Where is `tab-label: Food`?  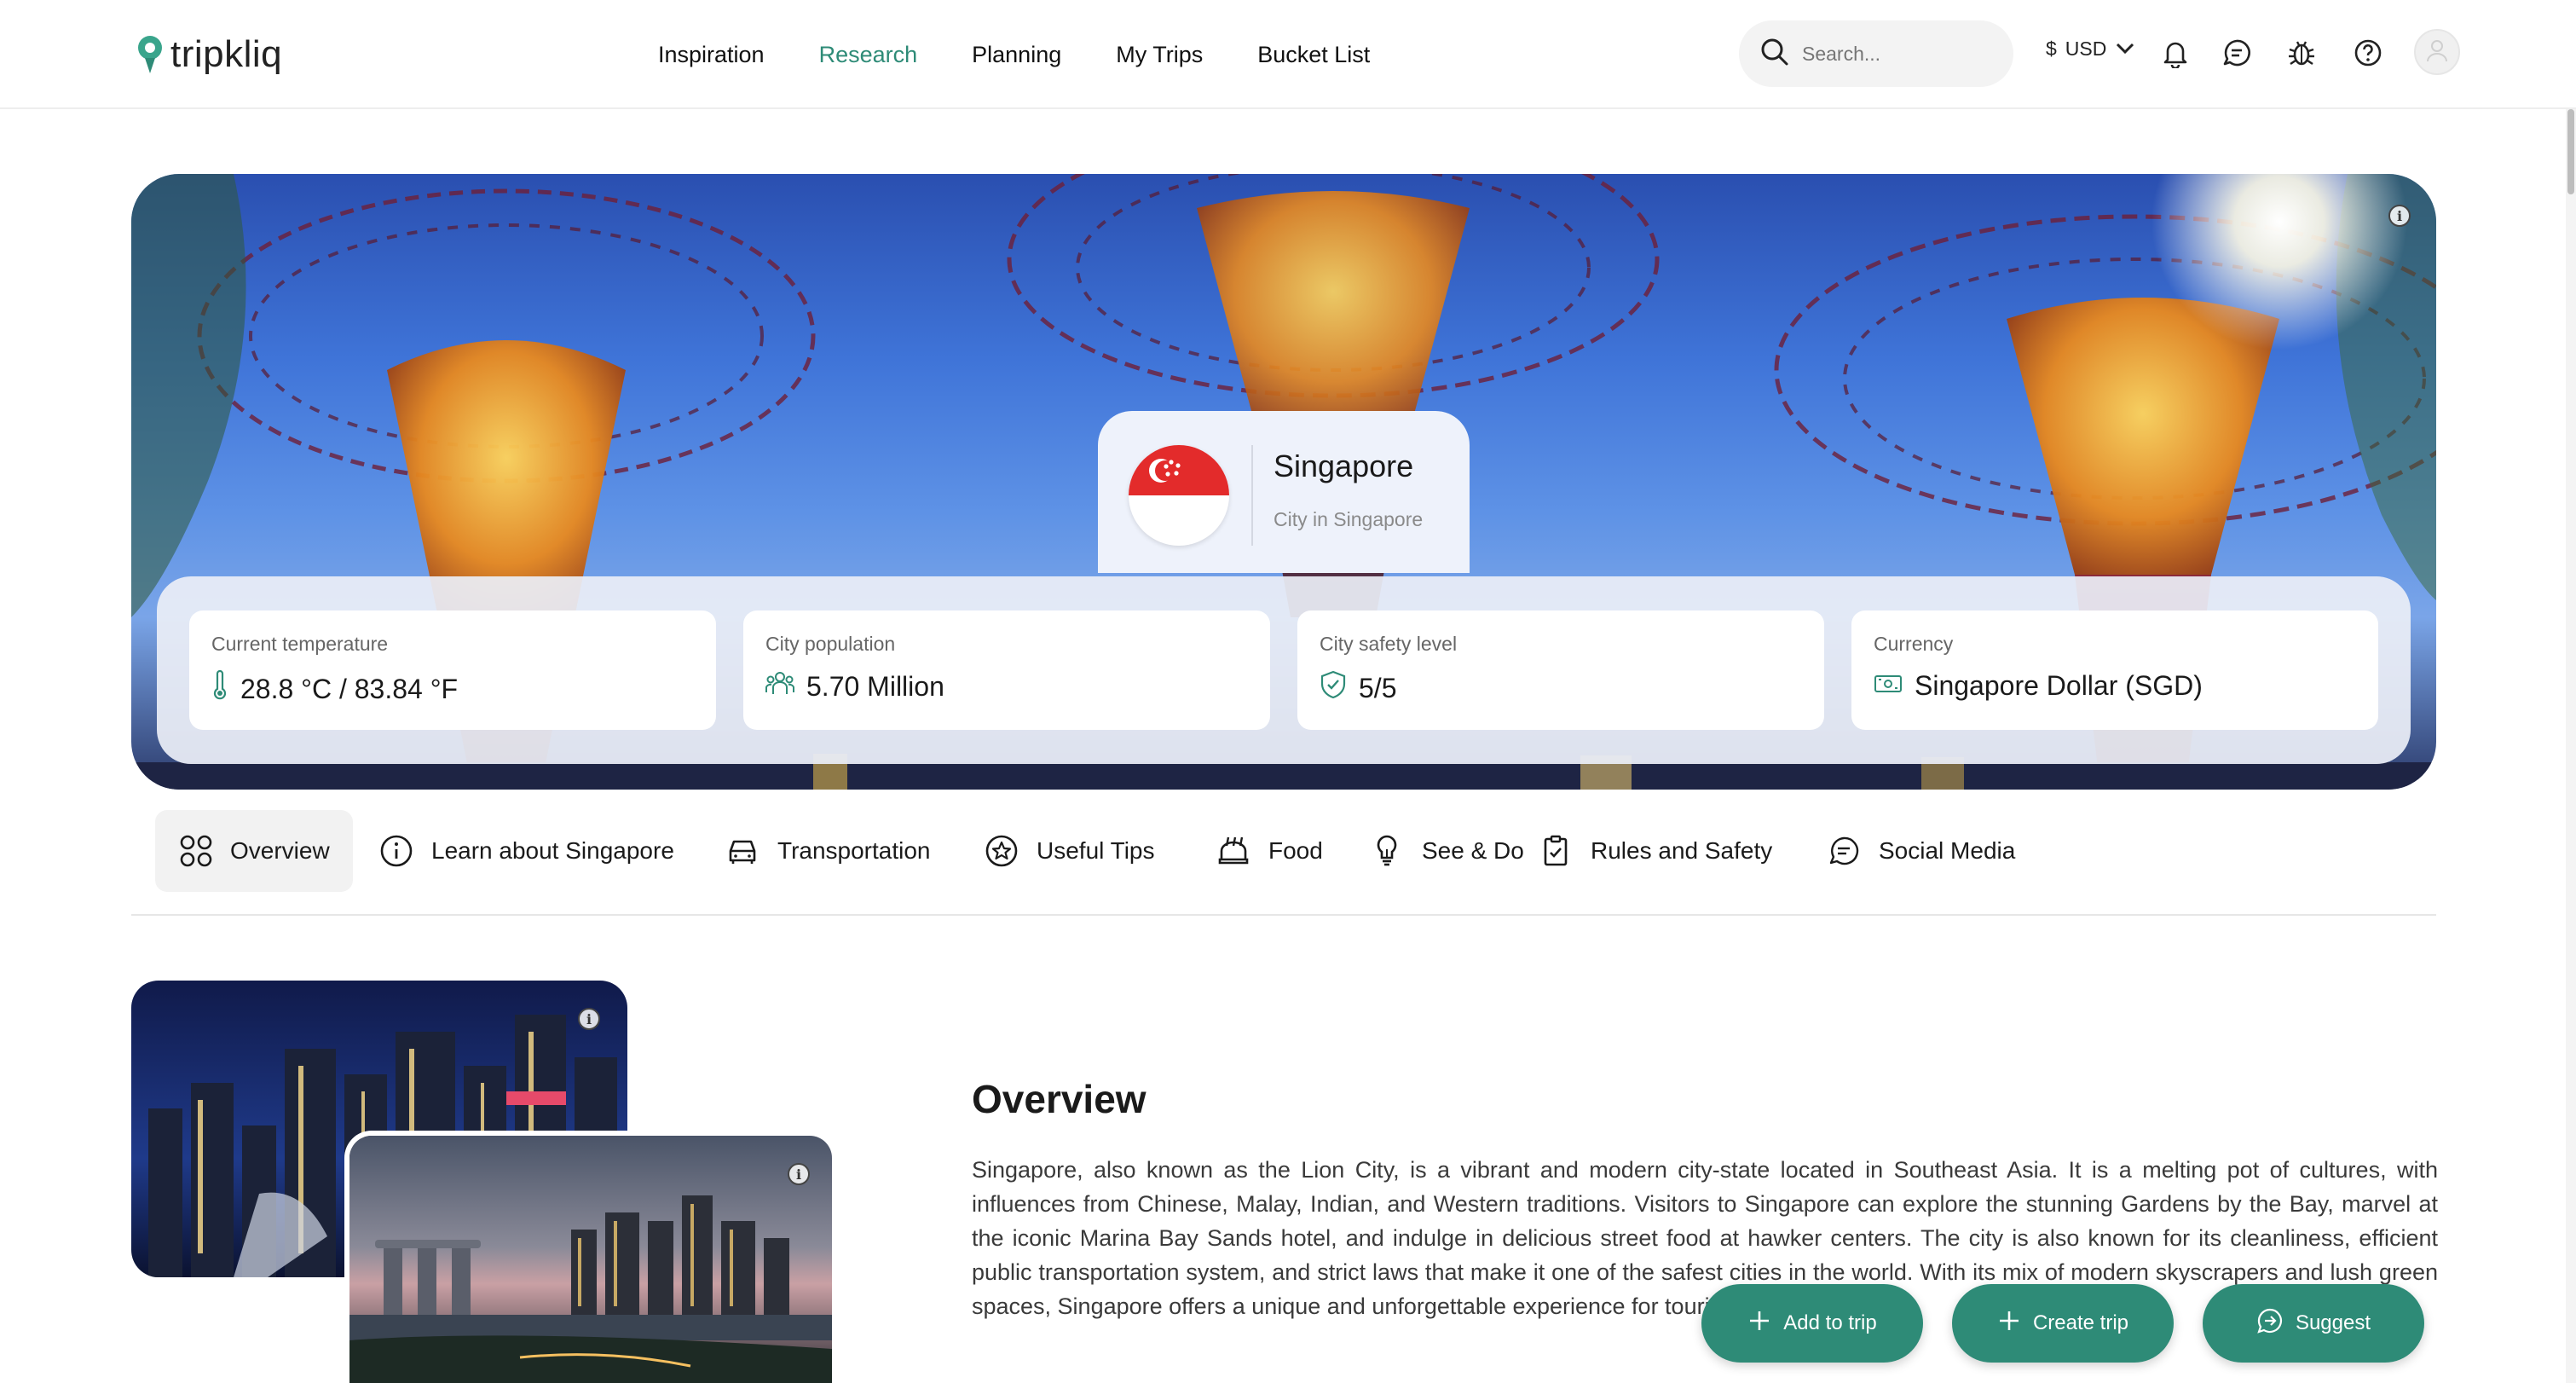 tab-label: Food is located at coordinates (1295, 850).